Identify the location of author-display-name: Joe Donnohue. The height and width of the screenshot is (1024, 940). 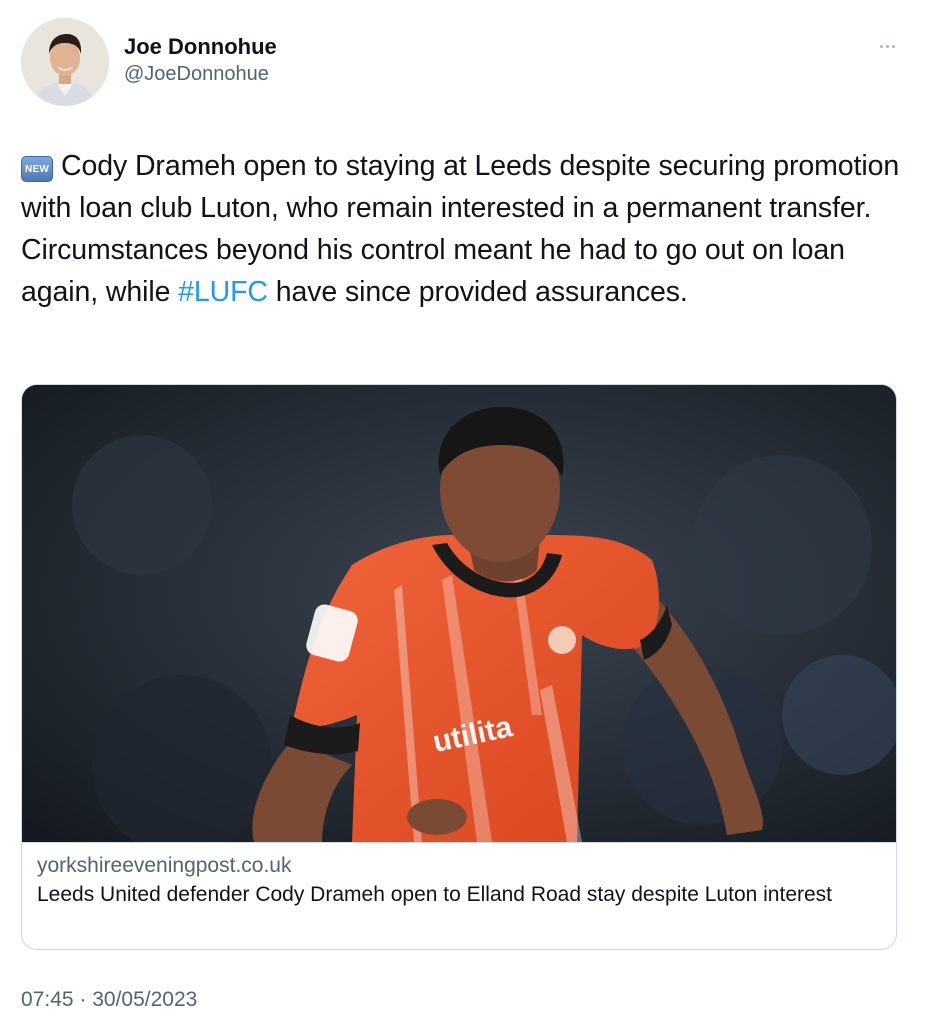
(200, 47).